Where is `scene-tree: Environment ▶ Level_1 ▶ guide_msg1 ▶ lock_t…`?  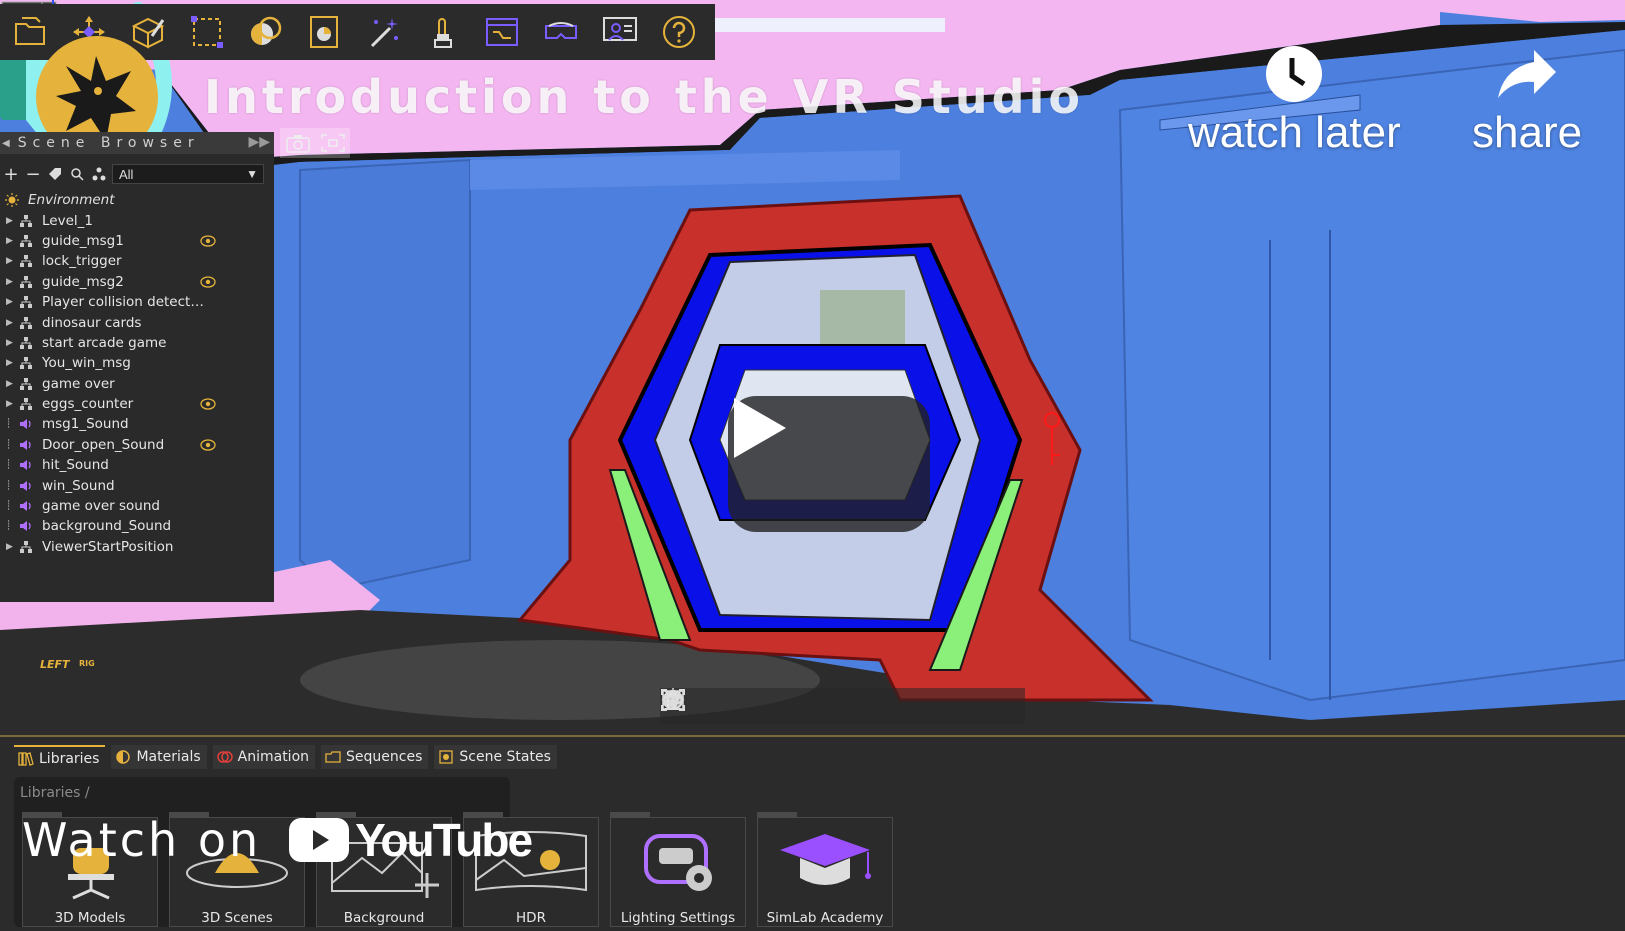 scene-tree: Environment ▶ Level_1 ▶ guide_msg1 ▶ lock_t… is located at coordinates (137, 373).